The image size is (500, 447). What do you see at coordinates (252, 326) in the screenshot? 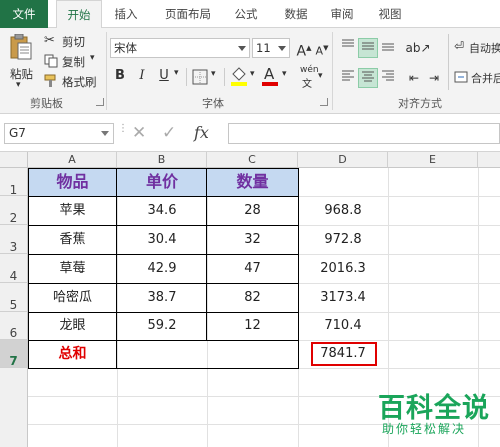
I see `table-cell-qty: 12` at bounding box center [252, 326].